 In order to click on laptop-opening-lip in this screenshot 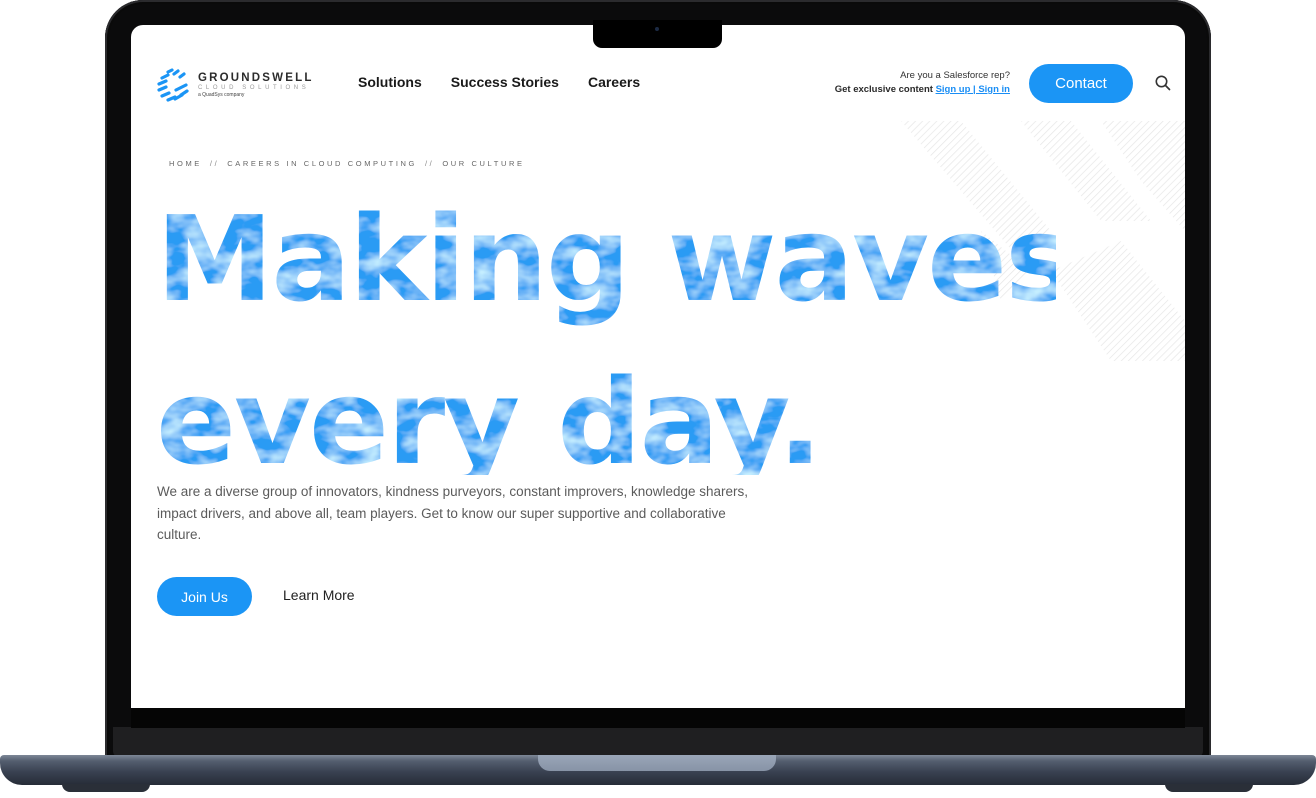, I will do `click(657, 763)`.